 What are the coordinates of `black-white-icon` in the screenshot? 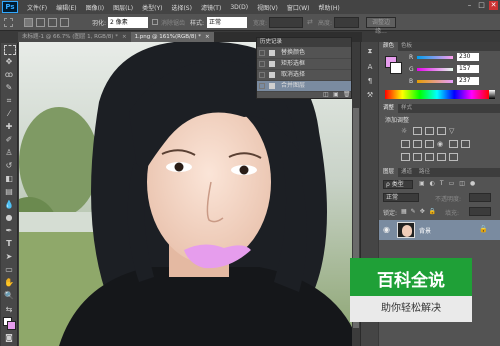 It's located at (429, 144).